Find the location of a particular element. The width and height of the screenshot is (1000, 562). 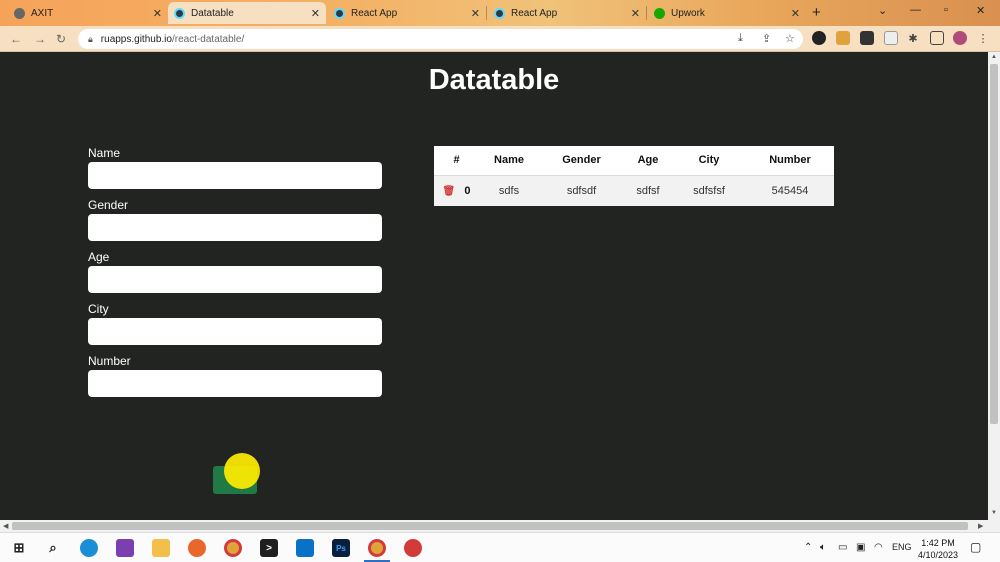

tab-react-app-1: React App ✕ is located at coordinates (407, 13).